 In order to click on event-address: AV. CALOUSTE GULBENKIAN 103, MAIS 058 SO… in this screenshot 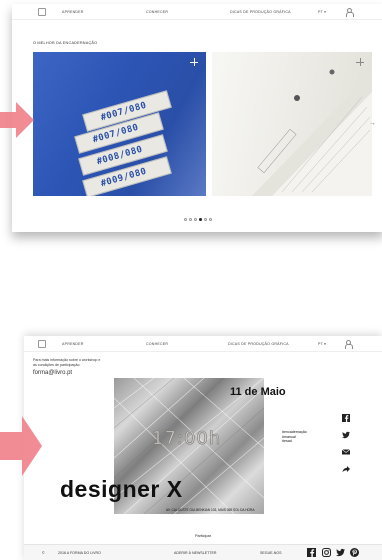, I will do `click(210, 510)`.